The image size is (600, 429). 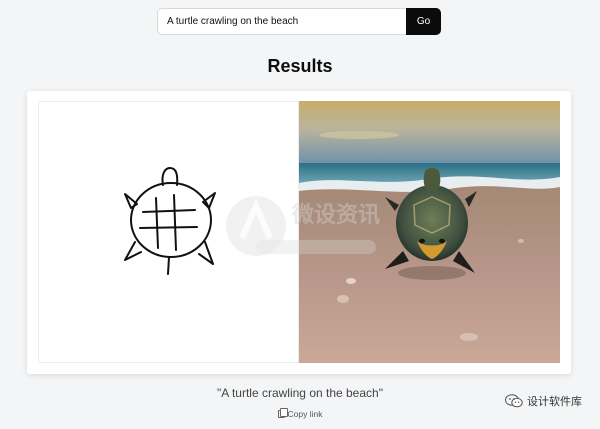 I want to click on copy-icon, so click(x=282, y=413).